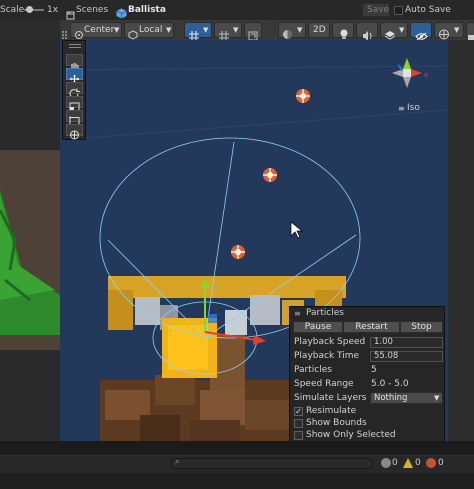  What do you see at coordinates (426, 75) in the screenshot?
I see `svg-text: x` at bounding box center [426, 75].